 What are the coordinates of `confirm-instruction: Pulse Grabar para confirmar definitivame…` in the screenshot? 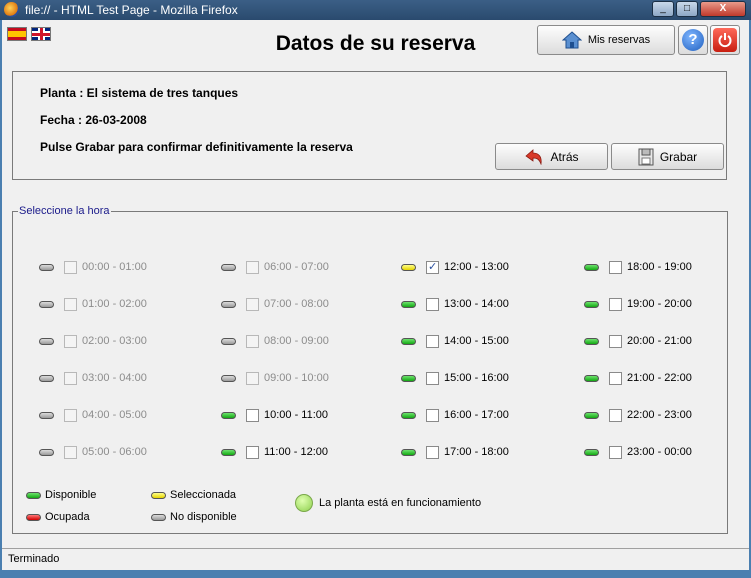 It's located at (196, 147).